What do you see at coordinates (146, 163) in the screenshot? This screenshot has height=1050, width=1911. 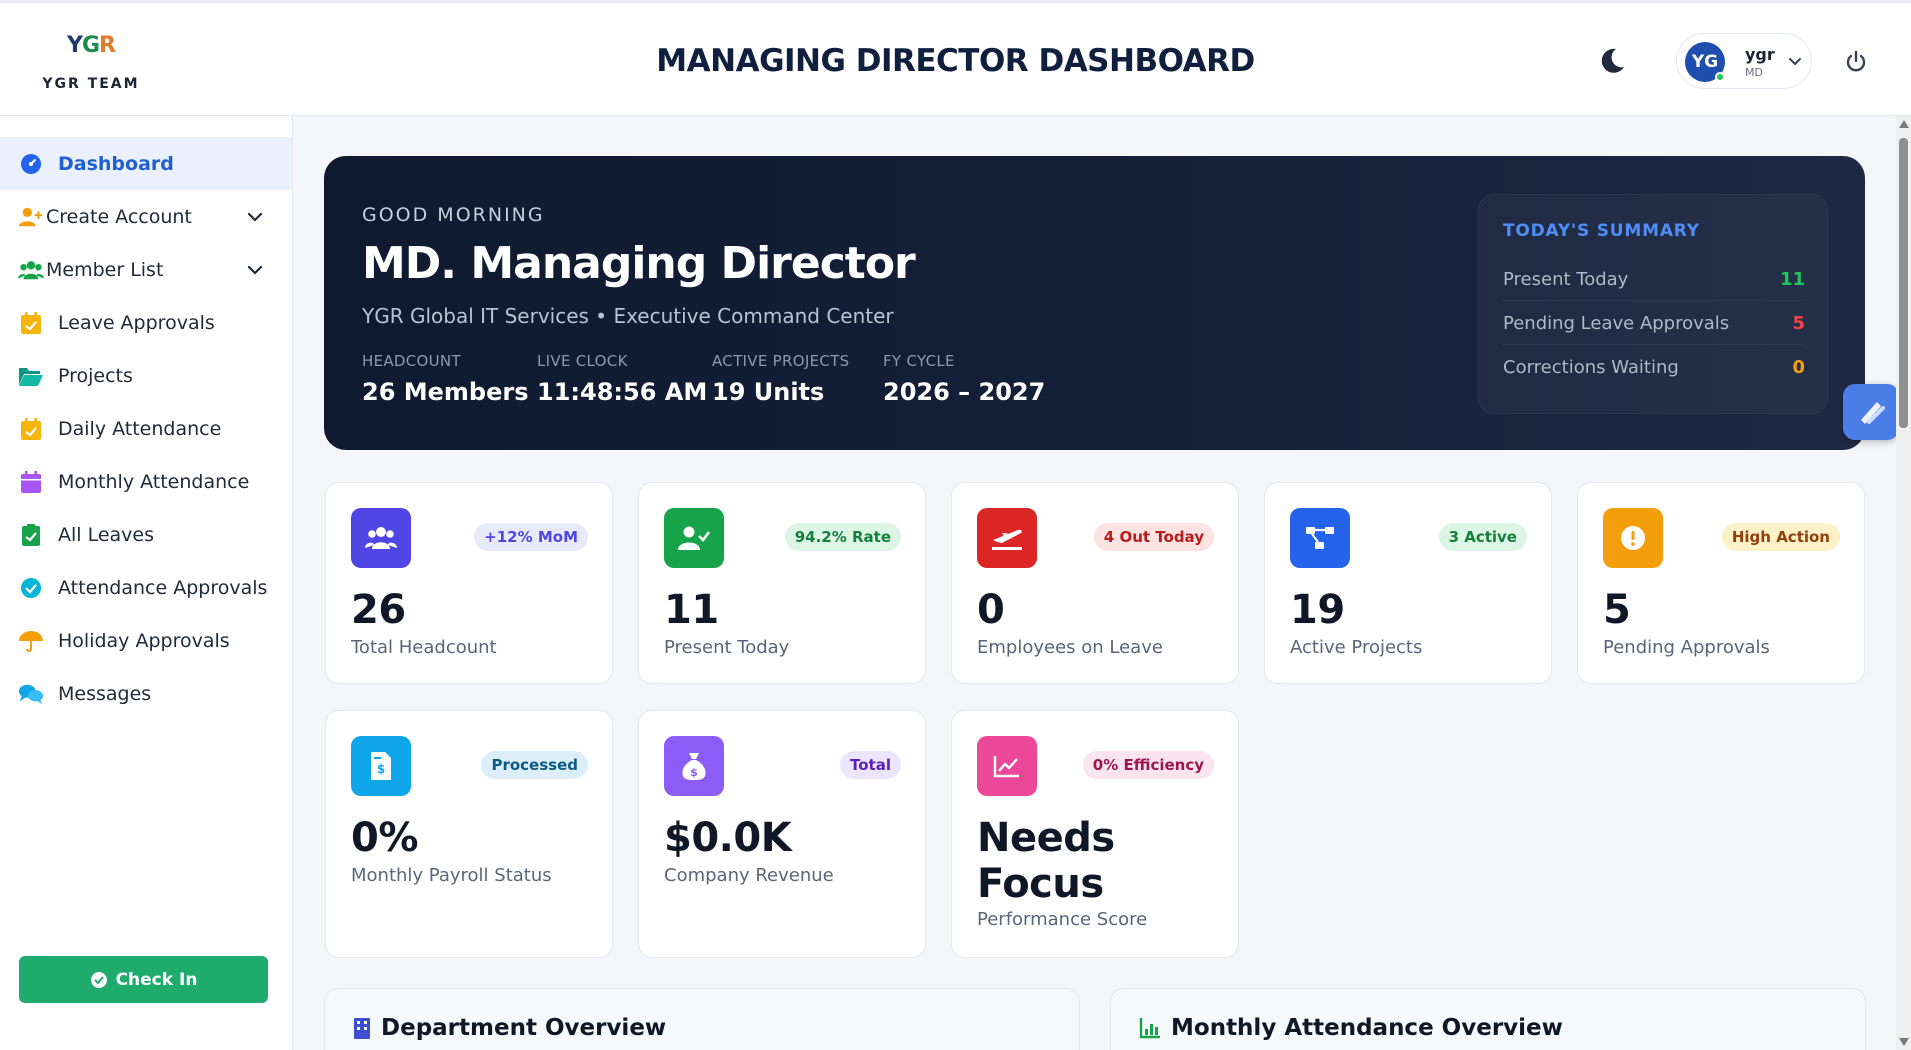 I see `sidebar-item-dashboard: Dashboard` at bounding box center [146, 163].